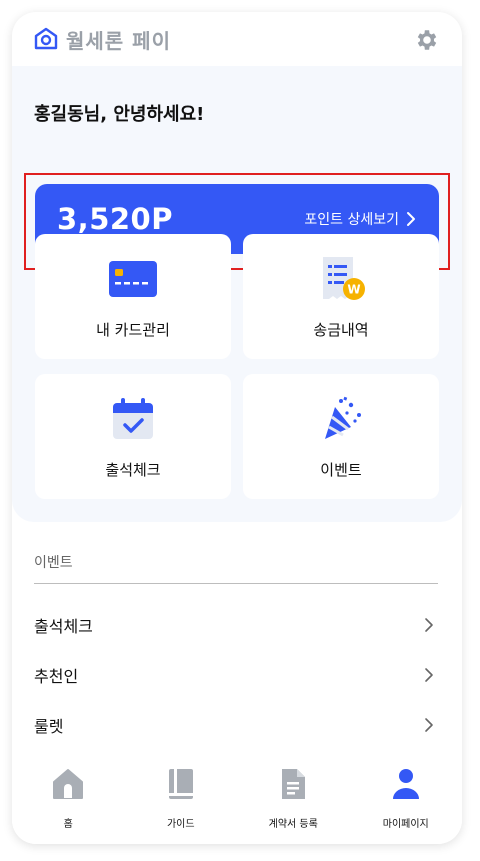  Describe the element at coordinates (406, 801) in the screenshot. I see `nav-item-my-page: 마이페이지` at that location.